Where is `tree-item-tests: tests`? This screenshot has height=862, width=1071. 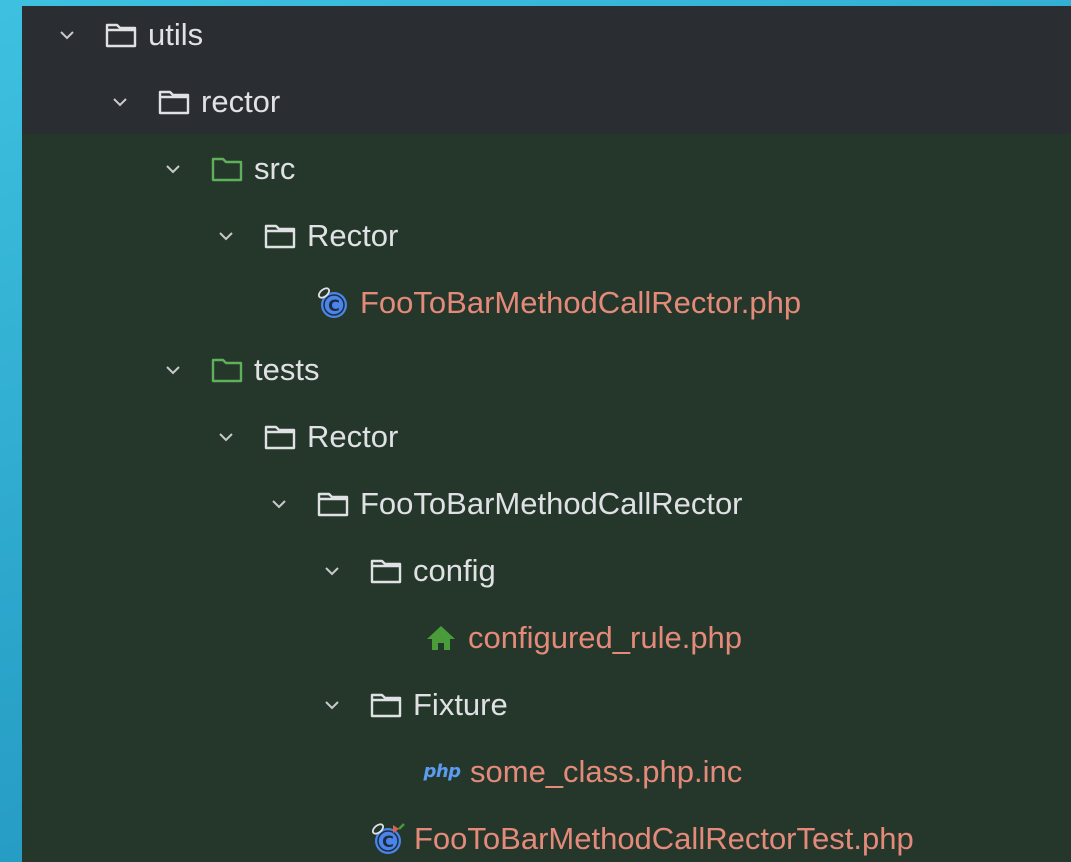
tree-item-tests: tests is located at coordinates (546, 369).